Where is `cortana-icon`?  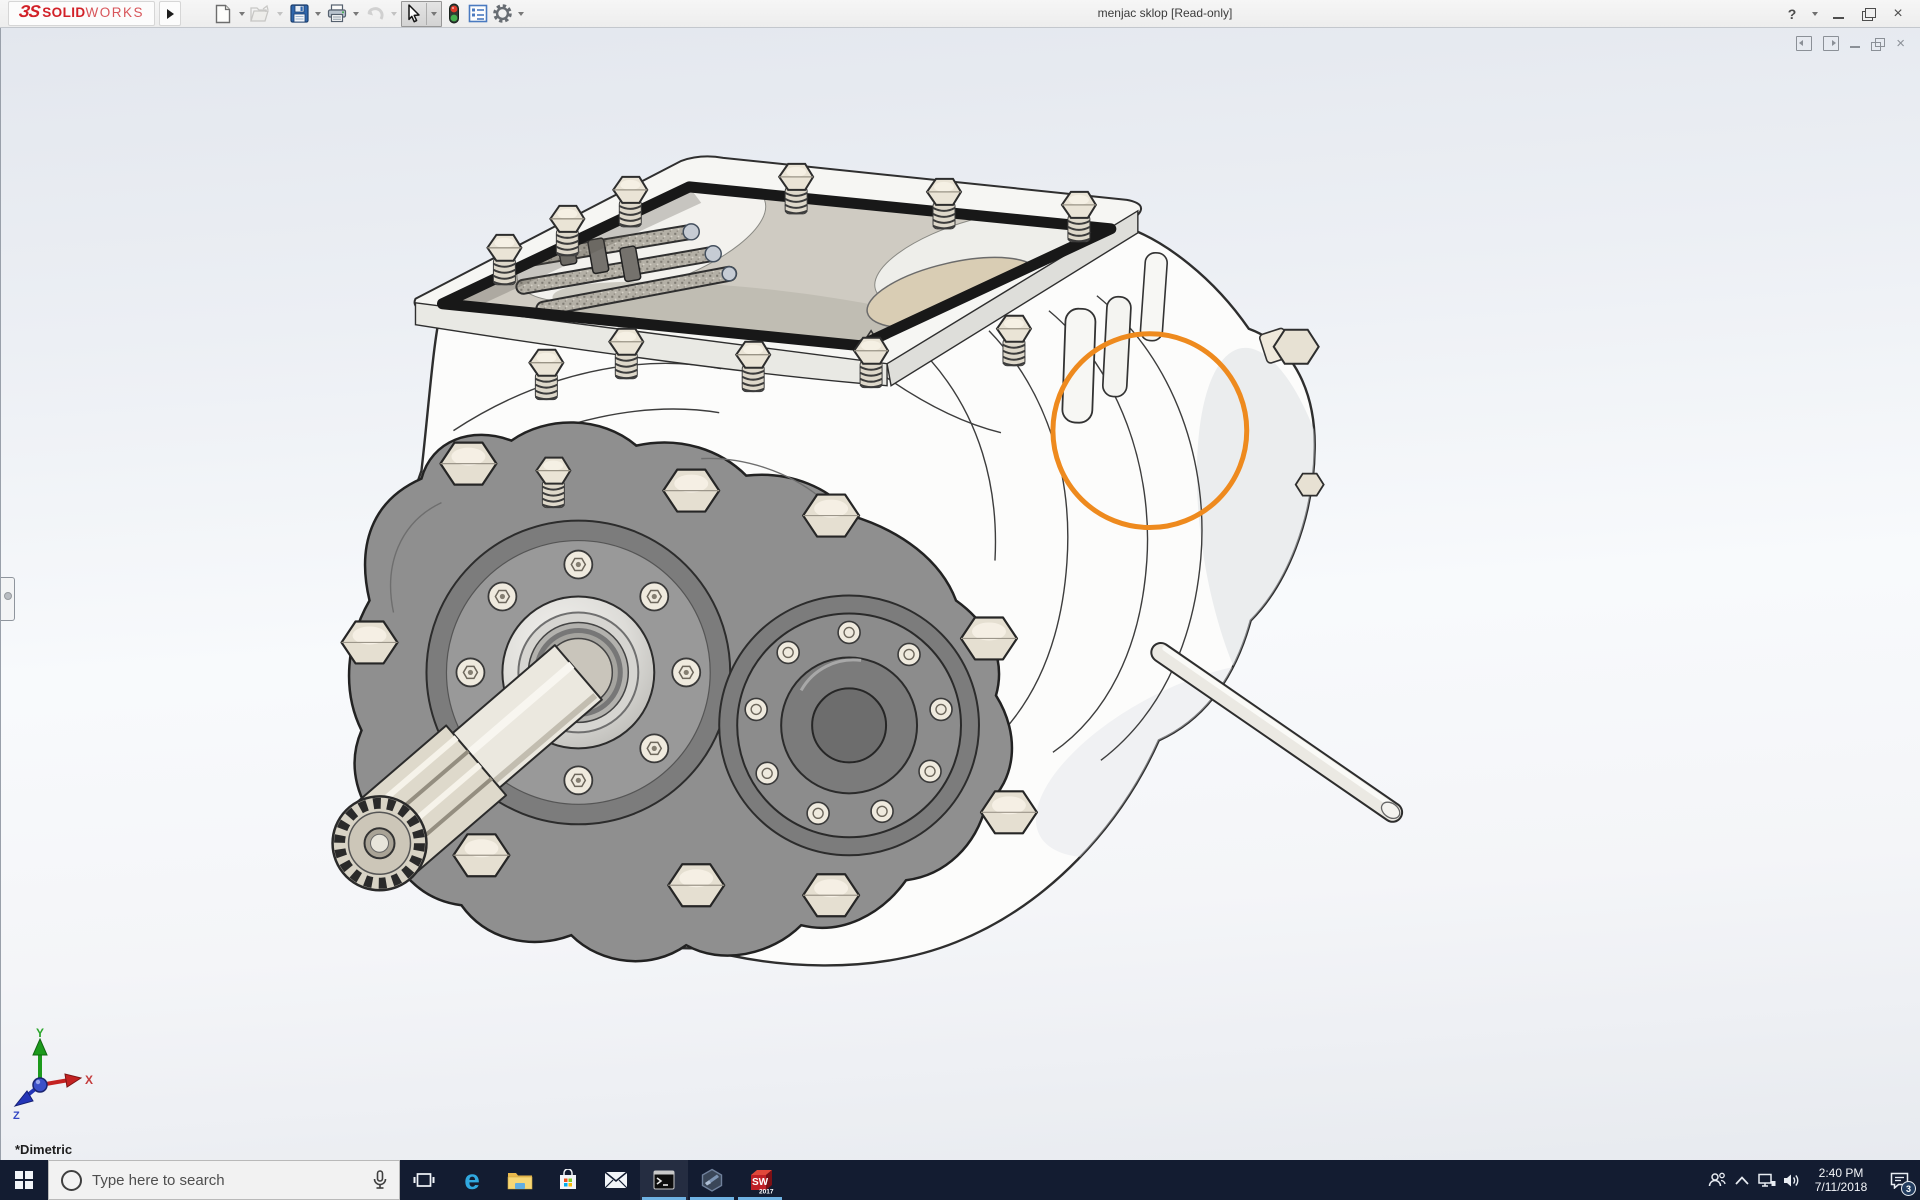
cortana-icon is located at coordinates (71, 1180).